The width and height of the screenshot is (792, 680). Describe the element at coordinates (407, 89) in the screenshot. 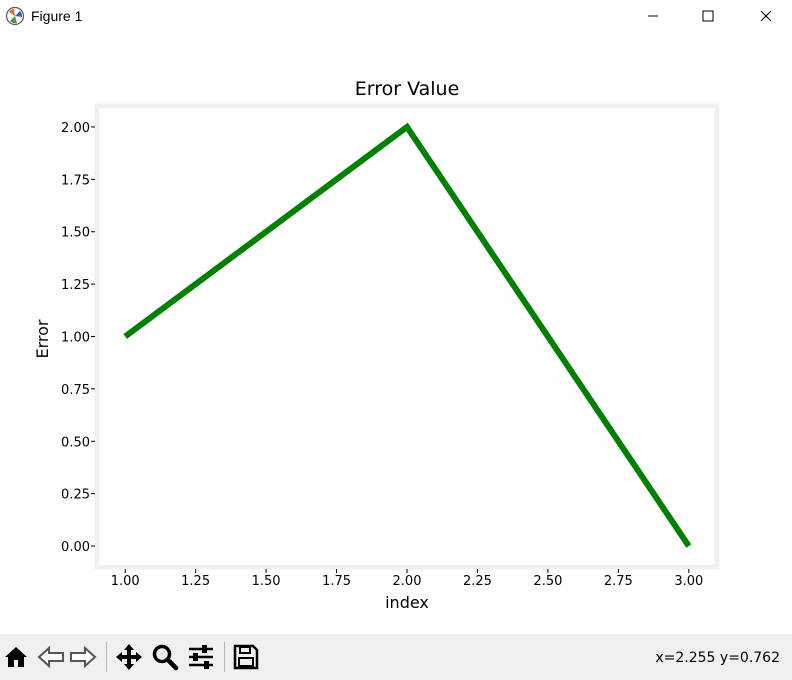

I see `chart-title: Error Value` at that location.